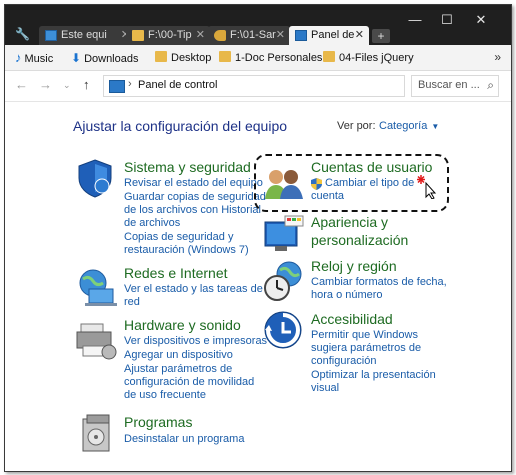 The width and height of the screenshot is (516, 475). I want to click on tab-00-tip: F:\00-Tip ✕, so click(168, 35).